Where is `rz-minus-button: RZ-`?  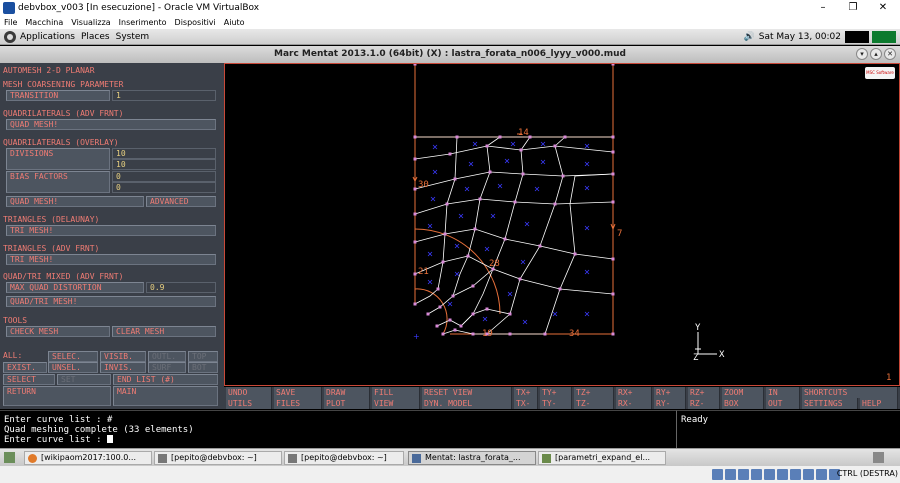
rz-minus-button: RZ- is located at coordinates (704, 403).